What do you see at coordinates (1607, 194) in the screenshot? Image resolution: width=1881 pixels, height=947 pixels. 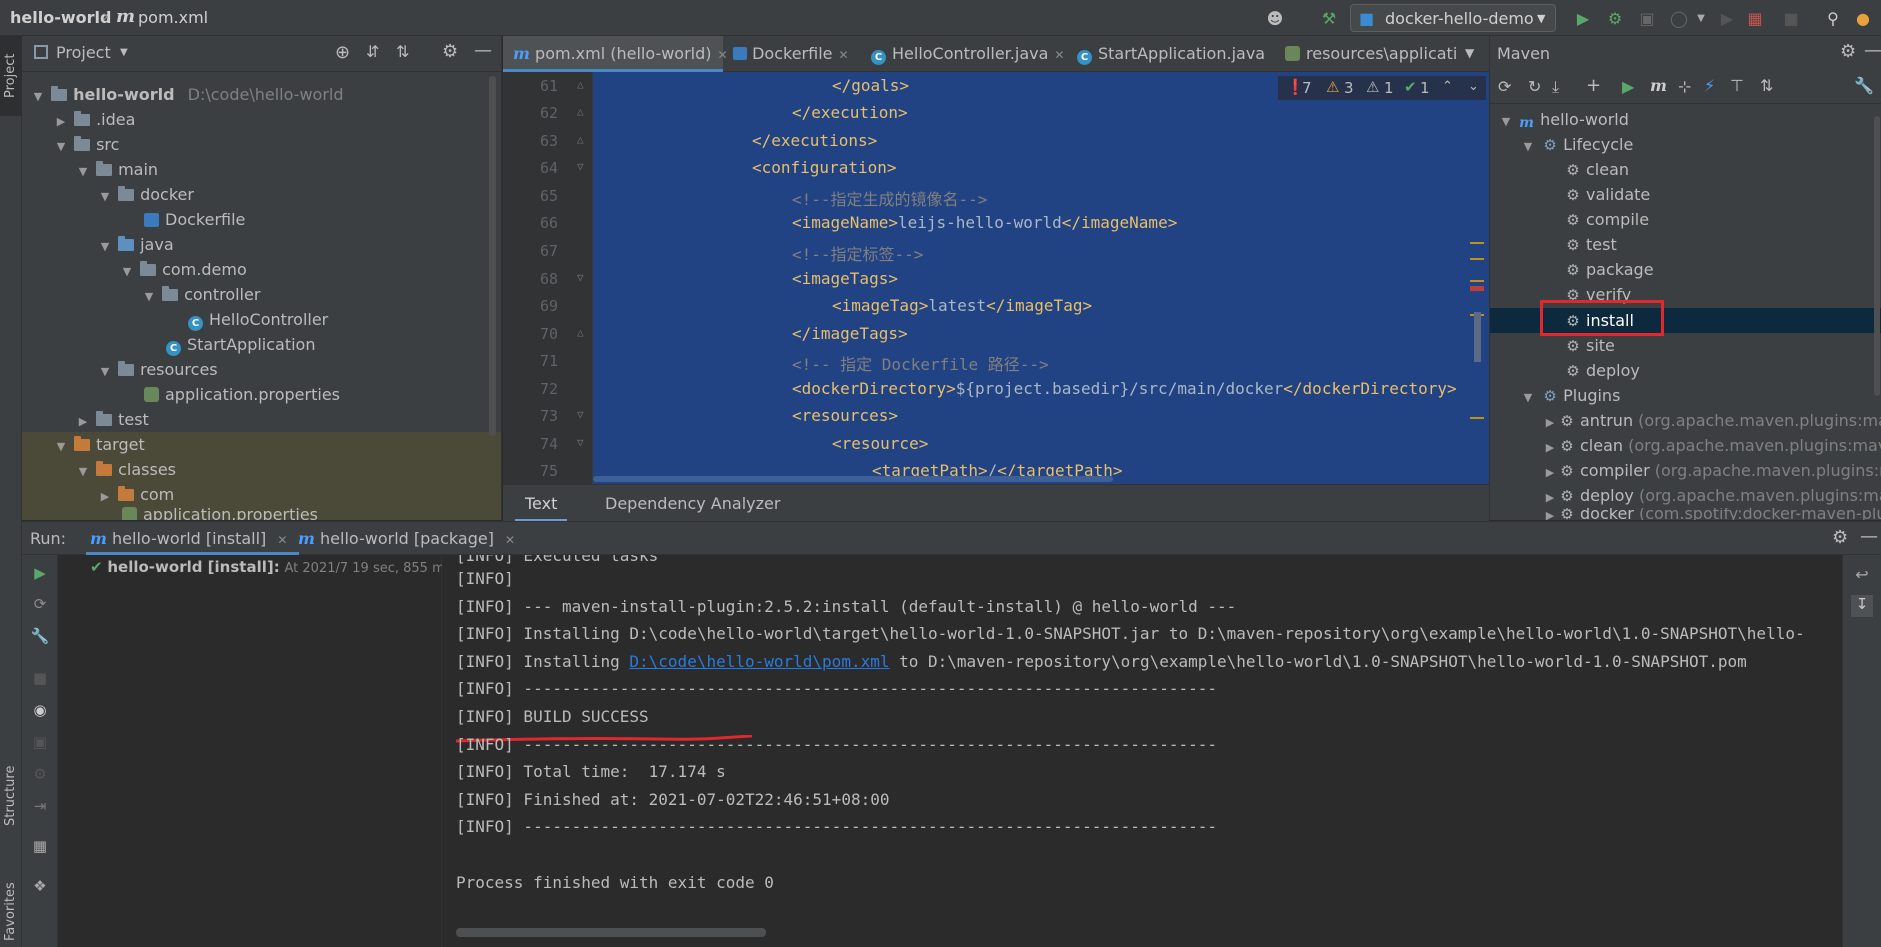 I see `lifecycle-item-validate: ⚙ validate` at bounding box center [1607, 194].